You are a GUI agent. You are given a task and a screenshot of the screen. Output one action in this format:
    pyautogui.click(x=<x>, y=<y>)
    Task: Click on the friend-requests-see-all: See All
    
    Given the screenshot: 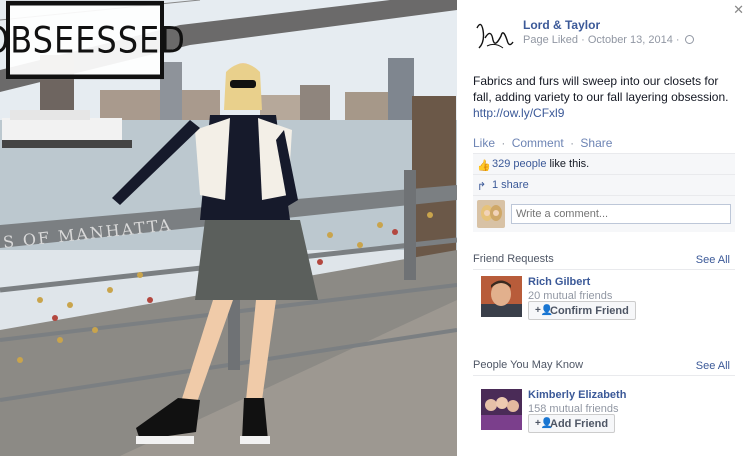 What is the action you would take?
    pyautogui.click(x=713, y=260)
    